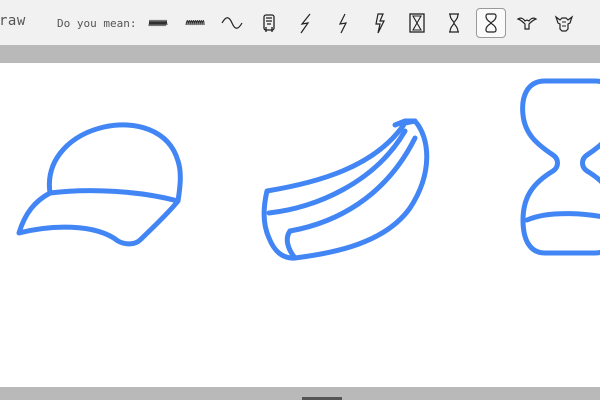 The image size is (600, 400). I want to click on did-you-mean-label: Do you mean:, so click(97, 23).